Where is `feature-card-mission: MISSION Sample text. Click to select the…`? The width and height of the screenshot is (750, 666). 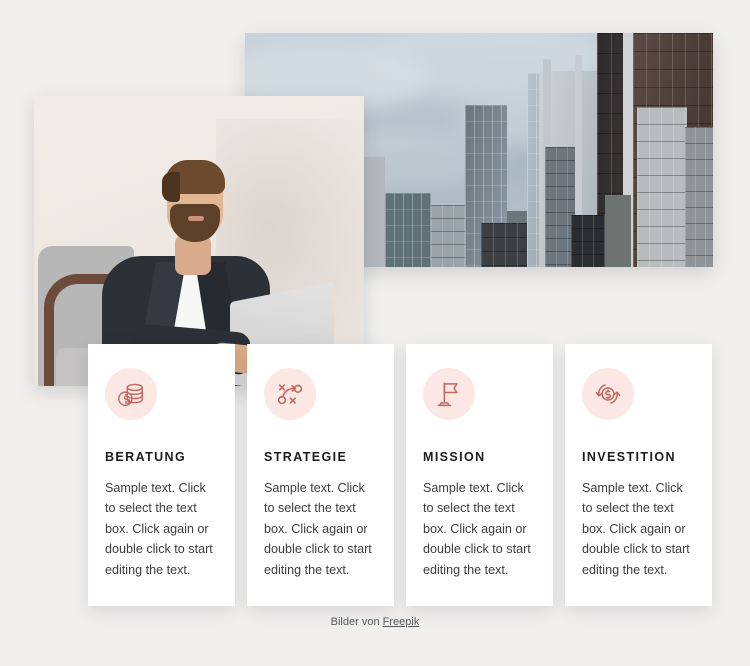 feature-card-mission: MISSION Sample text. Click to select the… is located at coordinates (479, 475).